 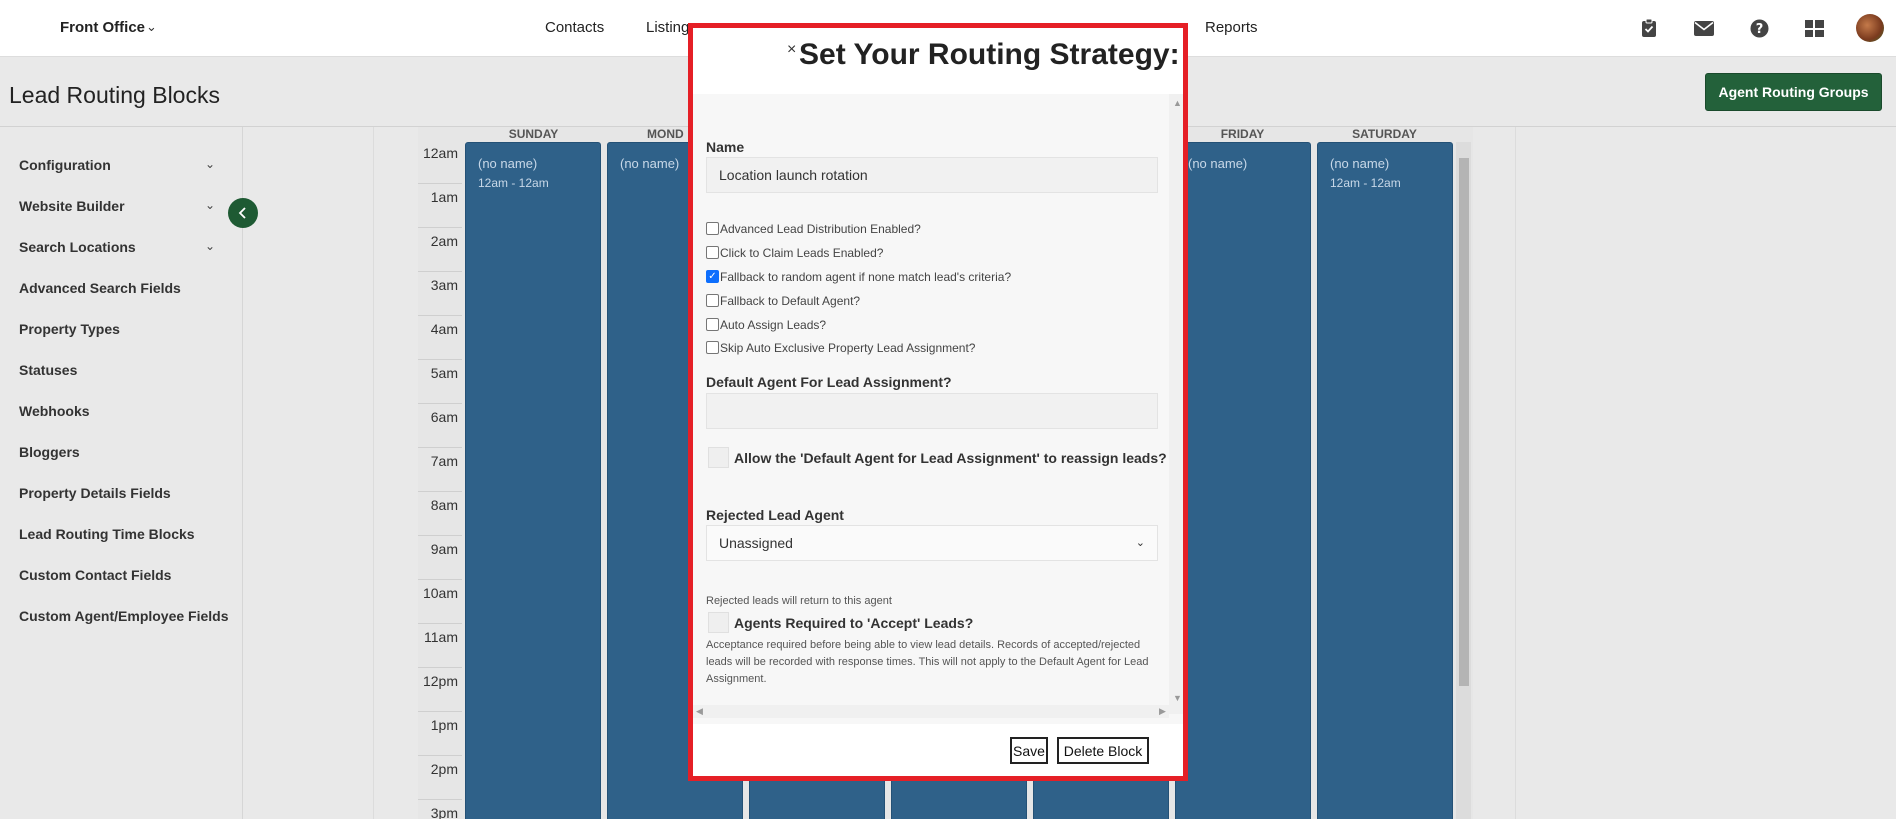 I want to click on sidebar-item-website-builder: Website Builder, so click(x=72, y=206).